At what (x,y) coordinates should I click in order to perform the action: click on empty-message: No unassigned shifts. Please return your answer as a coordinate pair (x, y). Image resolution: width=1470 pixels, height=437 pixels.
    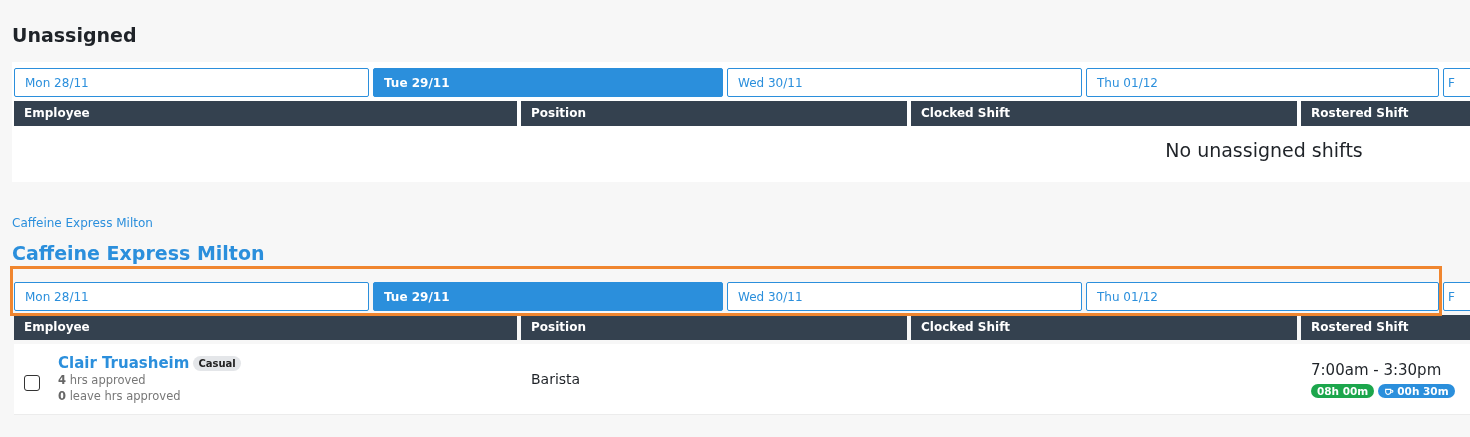
    Looking at the image, I should click on (1264, 150).